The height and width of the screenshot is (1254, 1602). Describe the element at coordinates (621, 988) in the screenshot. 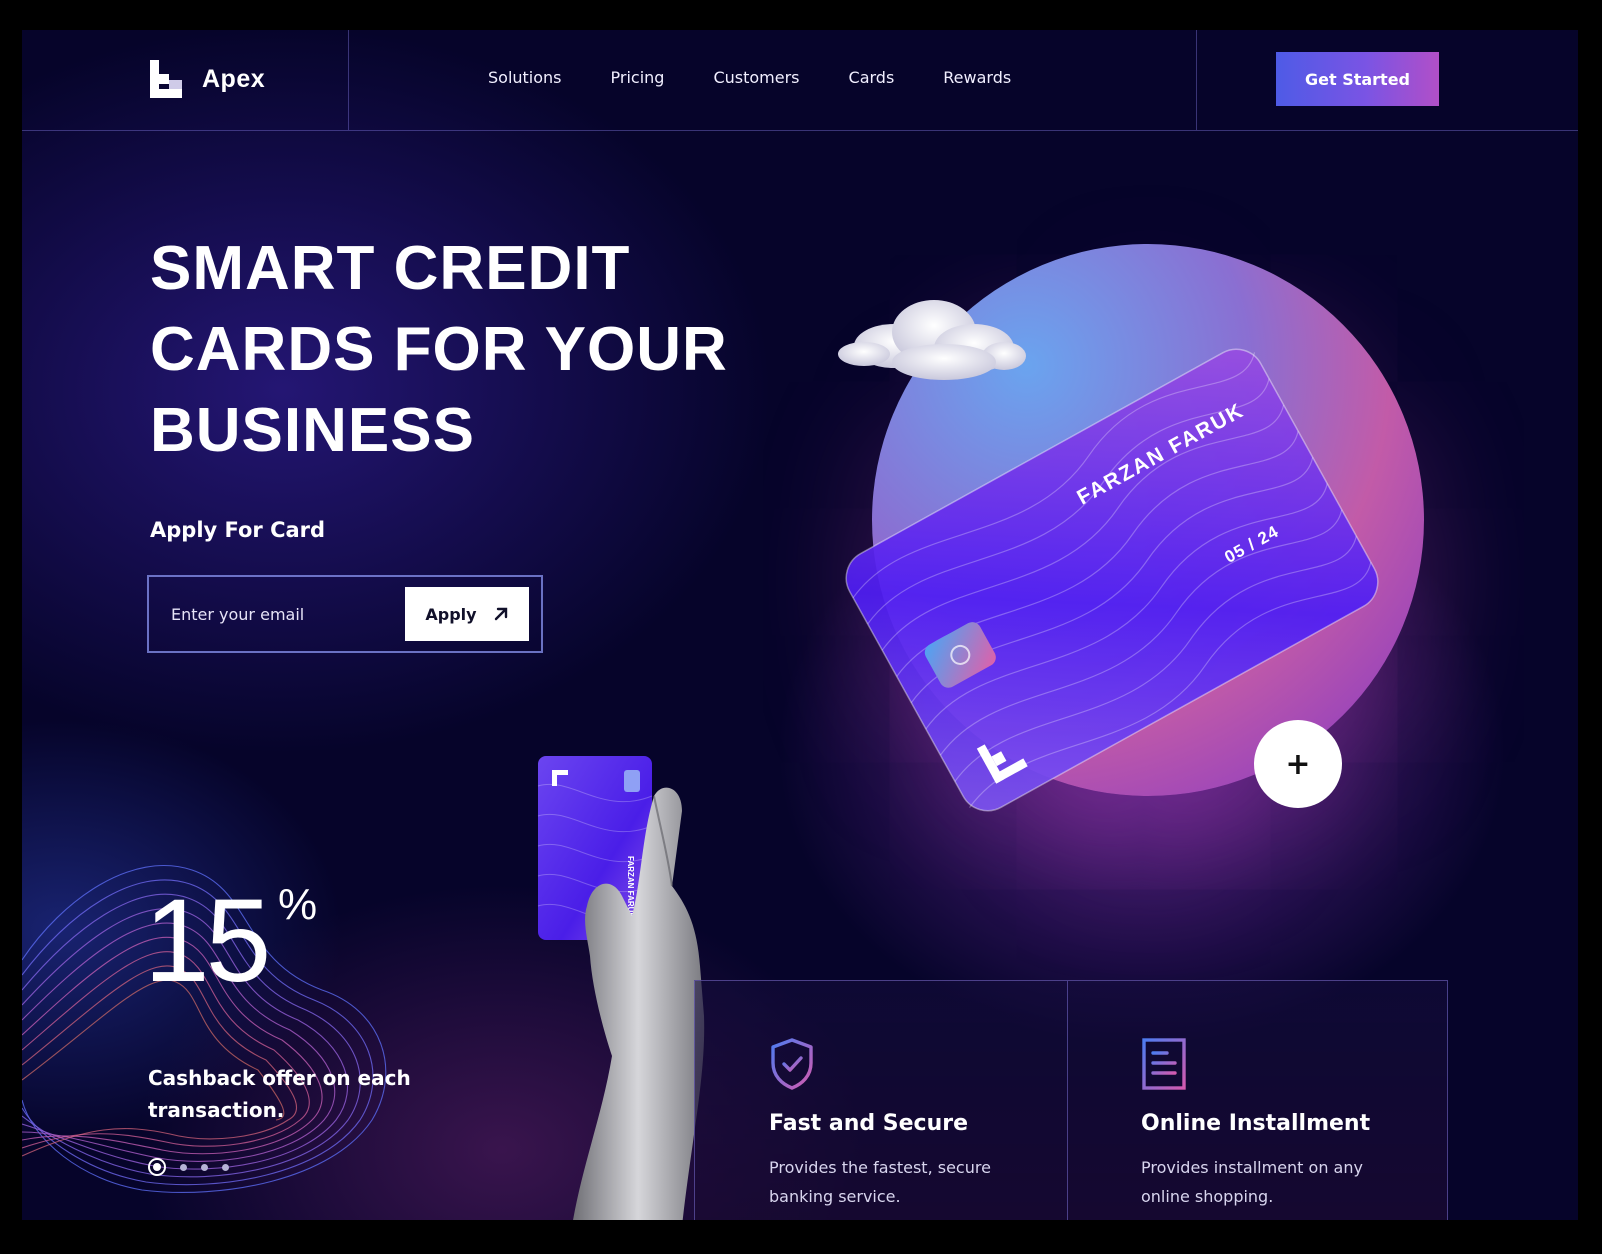

I see `hand-holding-card-illustration: FARZAN FARUK` at that location.